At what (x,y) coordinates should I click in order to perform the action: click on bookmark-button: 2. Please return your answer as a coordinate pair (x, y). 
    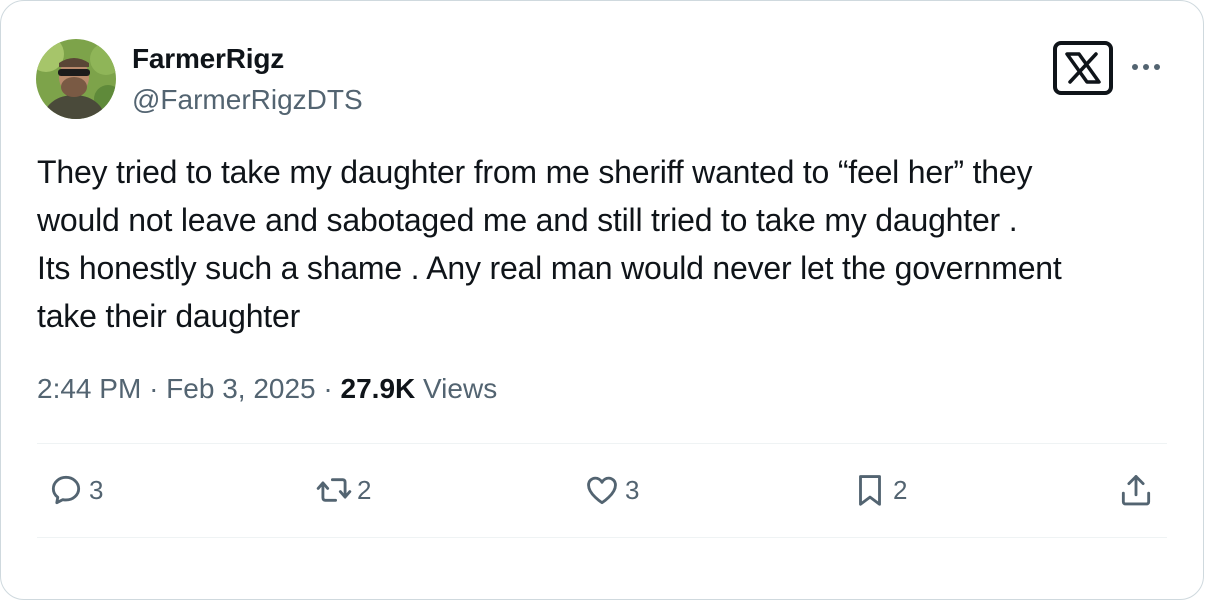
    Looking at the image, I should click on (879, 490).